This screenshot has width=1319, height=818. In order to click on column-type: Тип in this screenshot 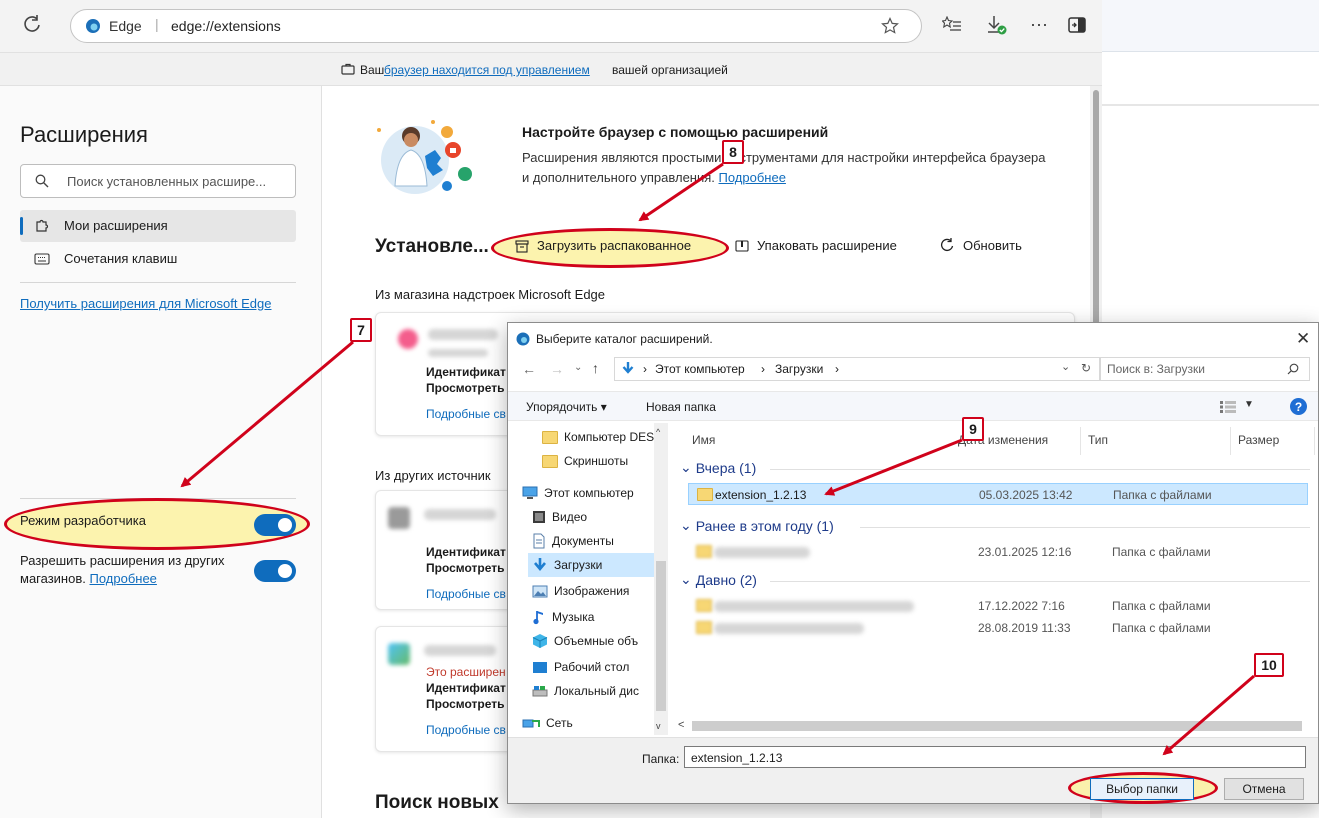, I will do `click(1098, 440)`.